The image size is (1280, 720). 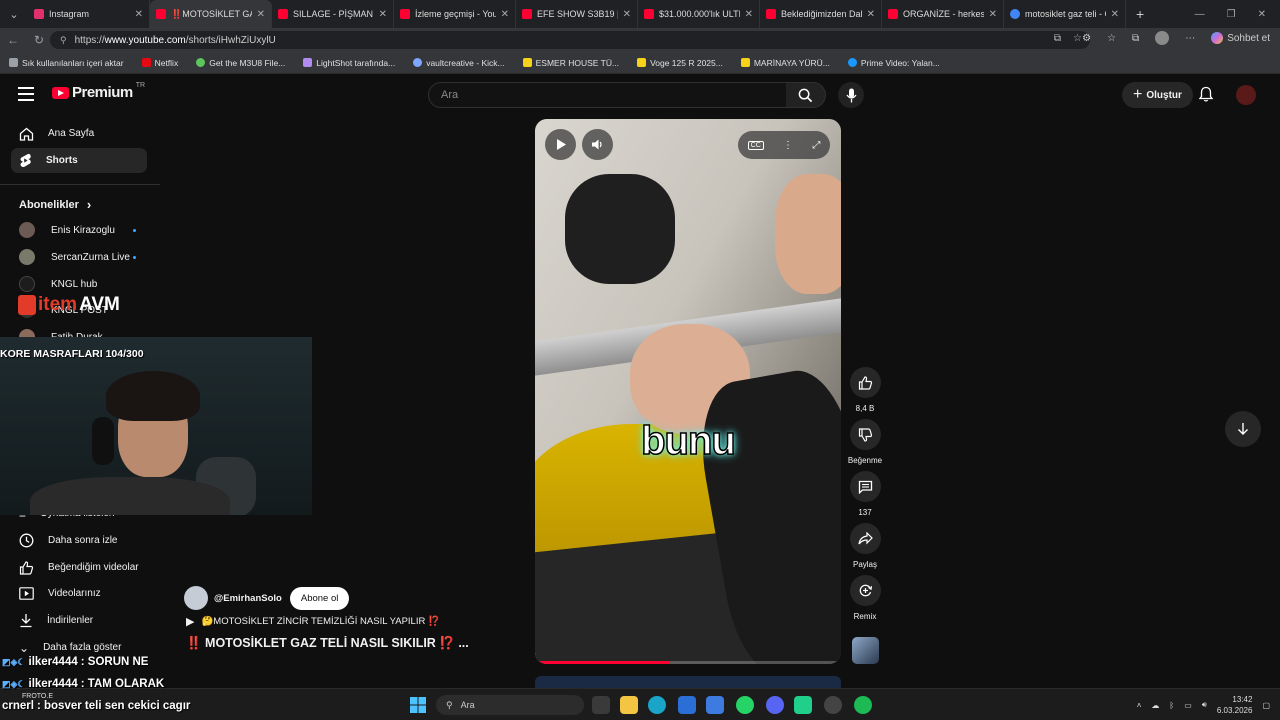 I want to click on bookmark: Sık kullanılanları içeri aktar, so click(x=66, y=63).